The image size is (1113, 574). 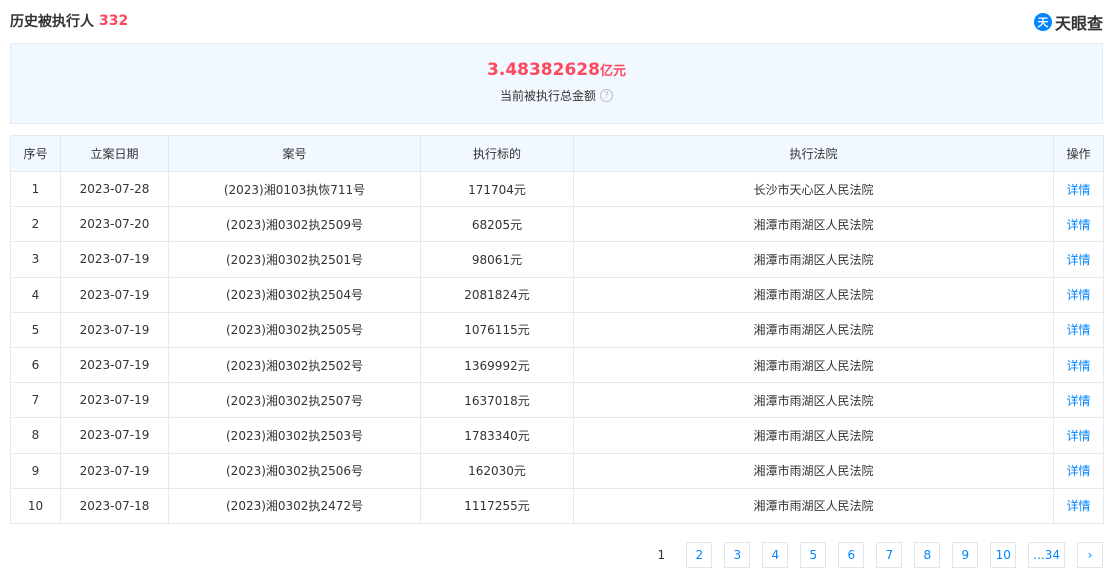 I want to click on cell-case-number: (2023)湘0302执2502号, so click(x=294, y=365).